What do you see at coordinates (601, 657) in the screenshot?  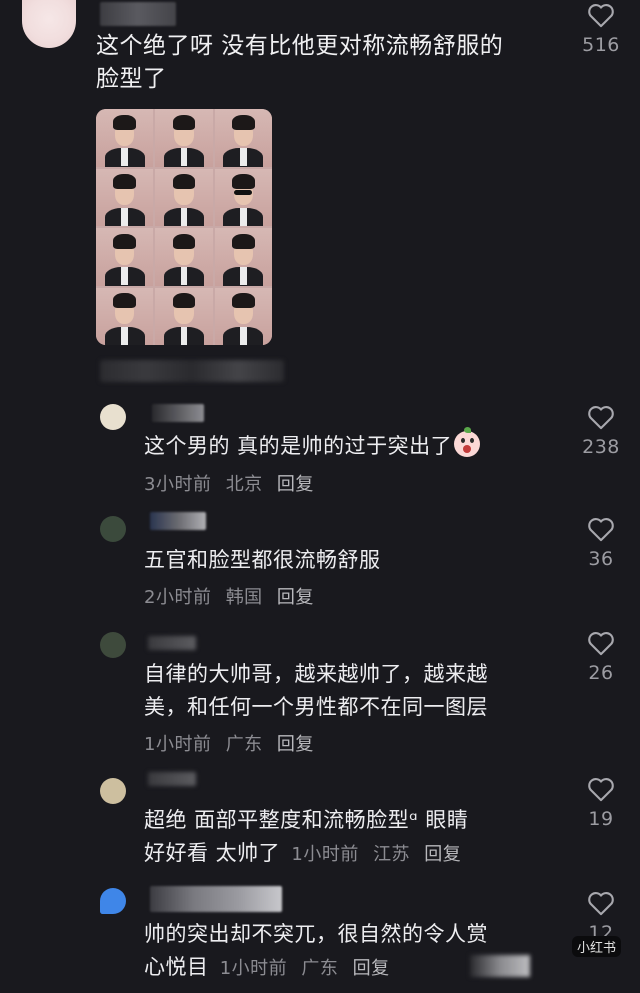 I see `like-button: 26` at bounding box center [601, 657].